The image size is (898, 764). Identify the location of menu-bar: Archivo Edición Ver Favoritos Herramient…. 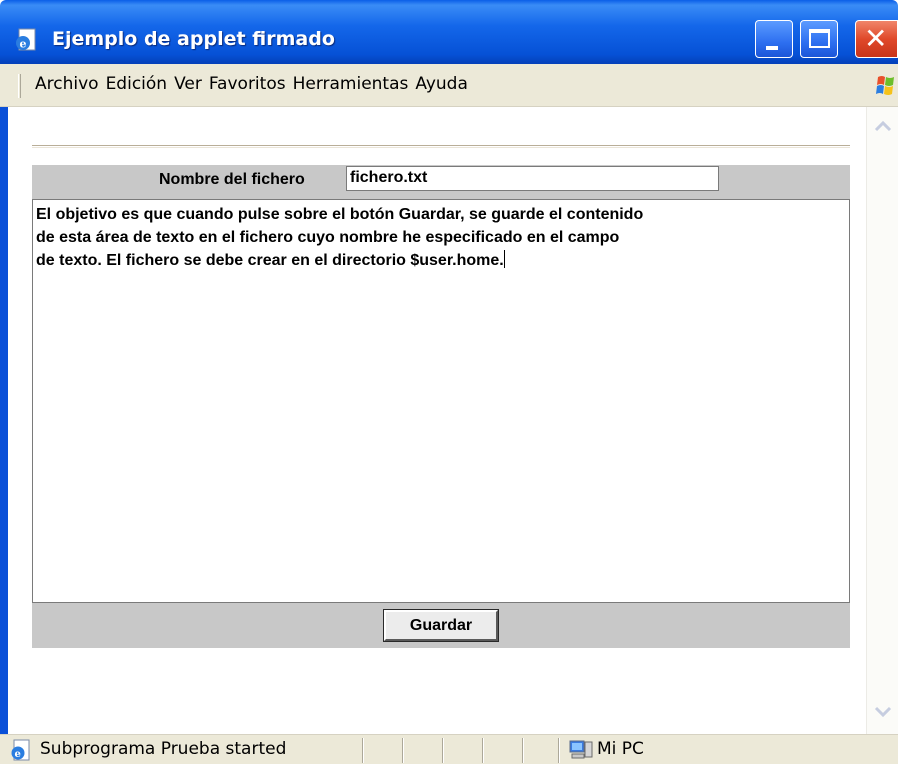
(449, 85).